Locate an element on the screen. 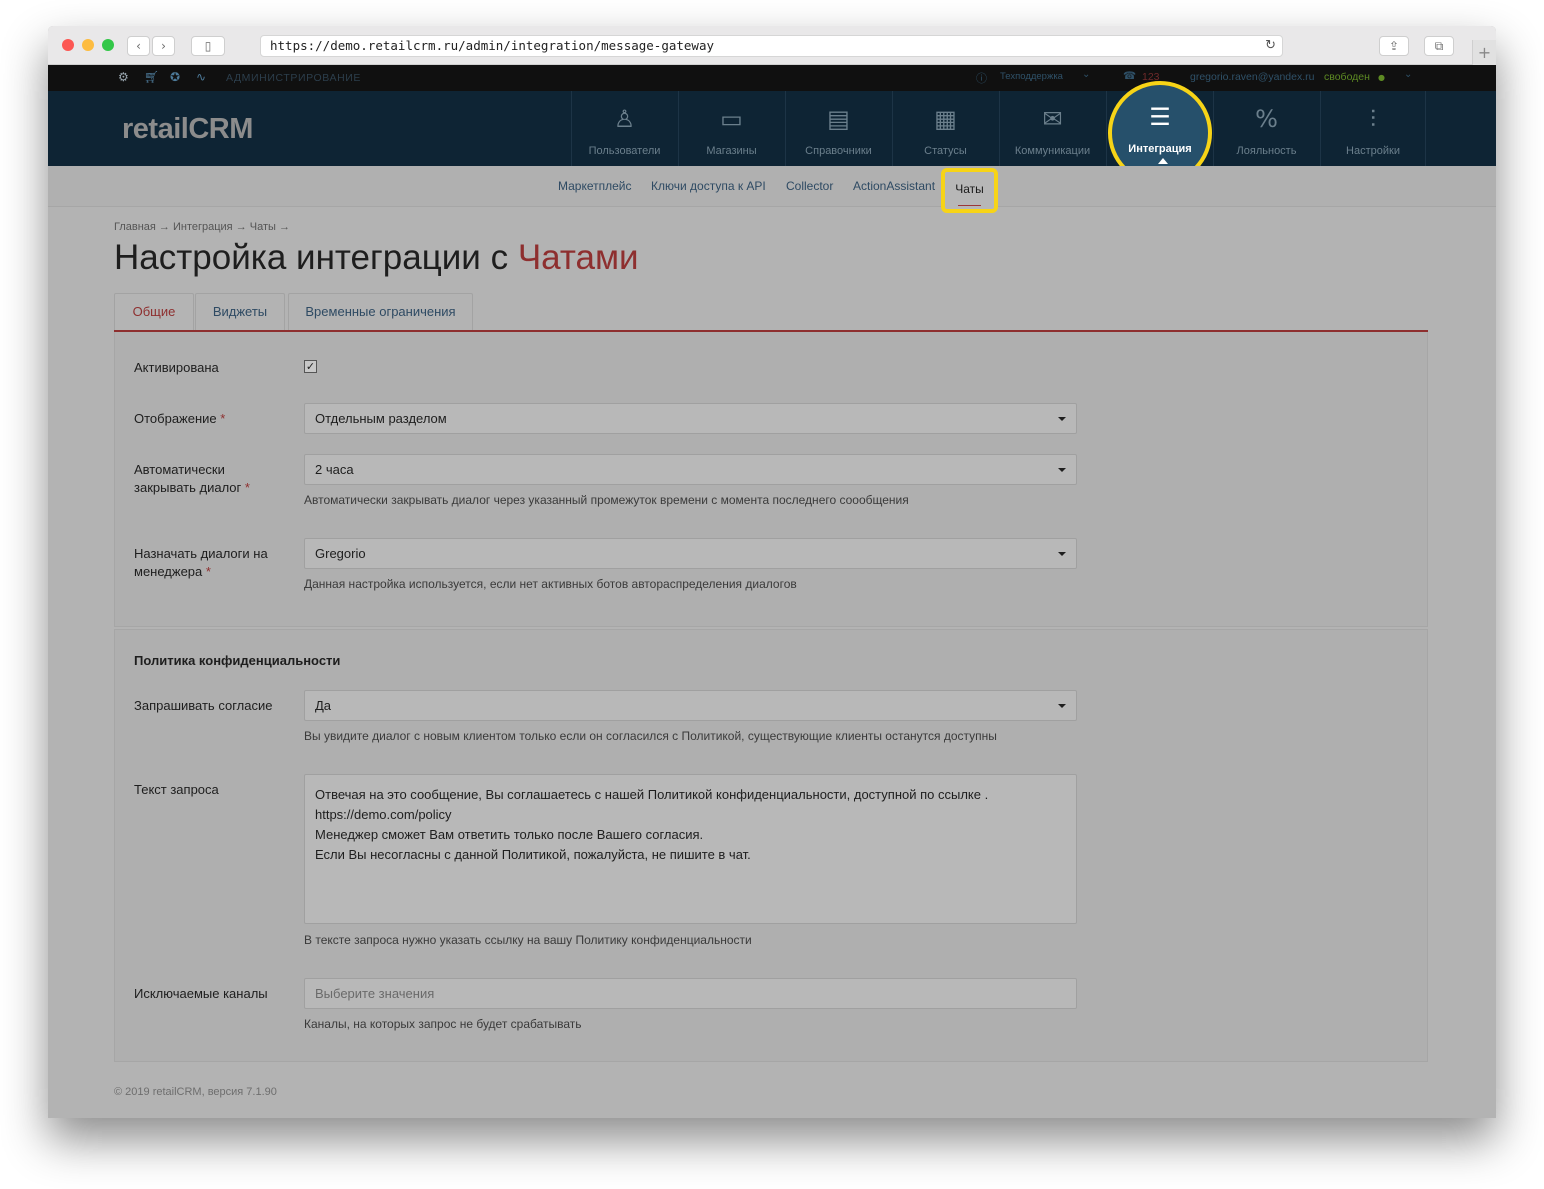  nav-item-users: ♙ Пользователи is located at coordinates (624, 128).